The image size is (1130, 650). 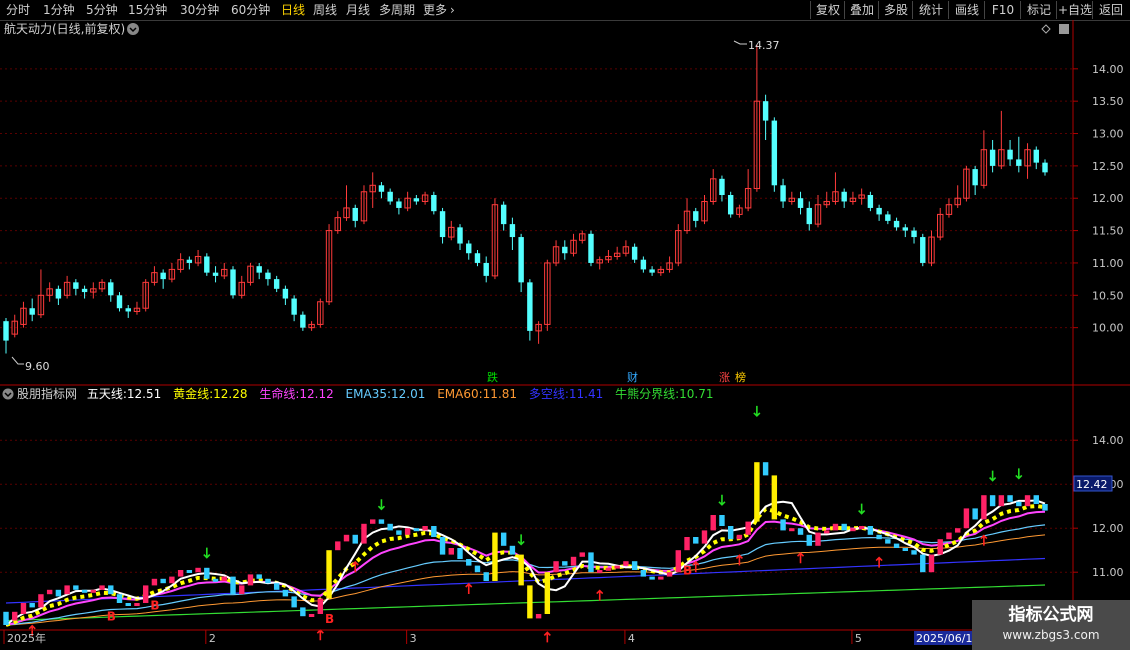 What do you see at coordinates (1002, 10) in the screenshot?
I see `f10-button: F10` at bounding box center [1002, 10].